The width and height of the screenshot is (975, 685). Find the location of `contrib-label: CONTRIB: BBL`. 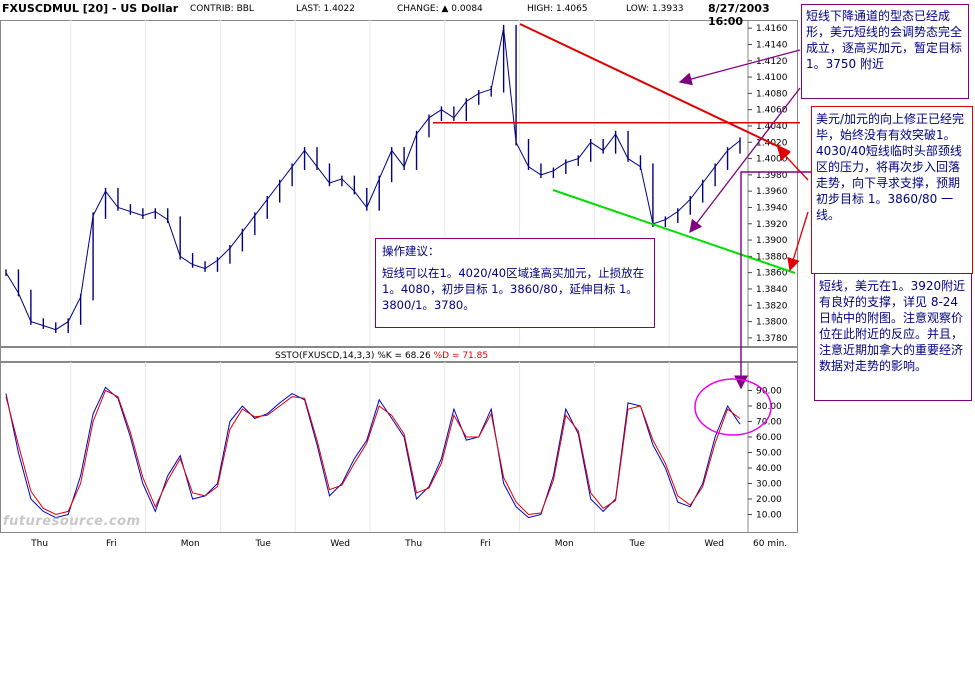

contrib-label: CONTRIB: BBL is located at coordinates (222, 9).